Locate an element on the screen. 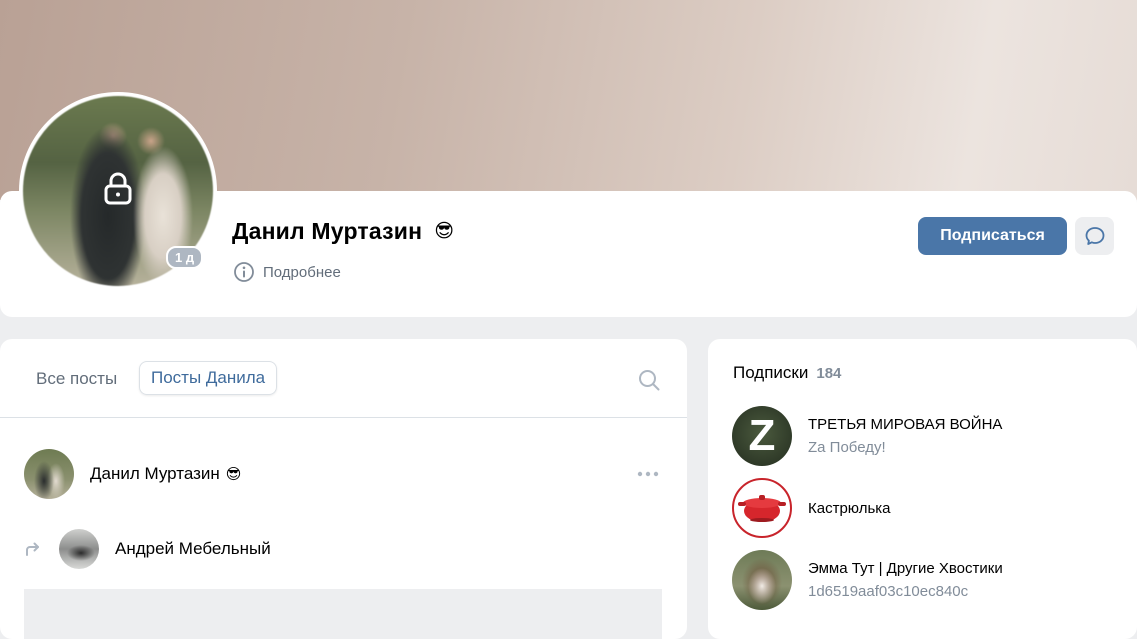 The width and height of the screenshot is (1137, 639). info-icon is located at coordinates (244, 272).